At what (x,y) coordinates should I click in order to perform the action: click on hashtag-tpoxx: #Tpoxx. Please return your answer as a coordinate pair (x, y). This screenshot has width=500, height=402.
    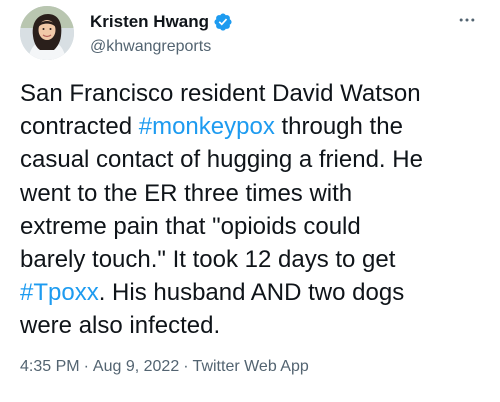
    Looking at the image, I should click on (59, 292).